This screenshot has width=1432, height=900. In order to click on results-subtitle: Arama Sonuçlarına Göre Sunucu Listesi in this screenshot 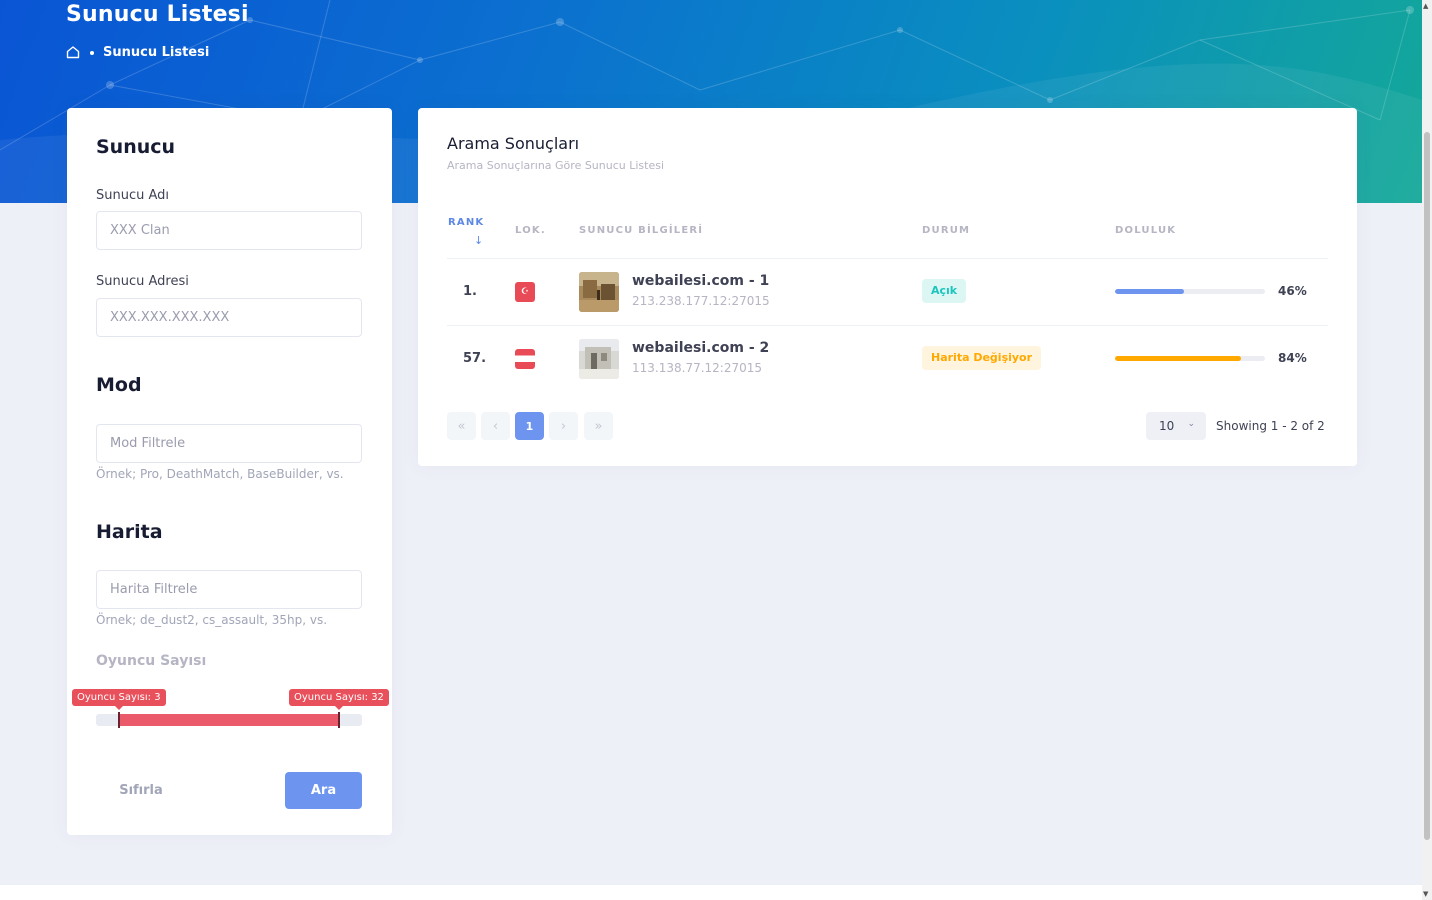, I will do `click(556, 165)`.